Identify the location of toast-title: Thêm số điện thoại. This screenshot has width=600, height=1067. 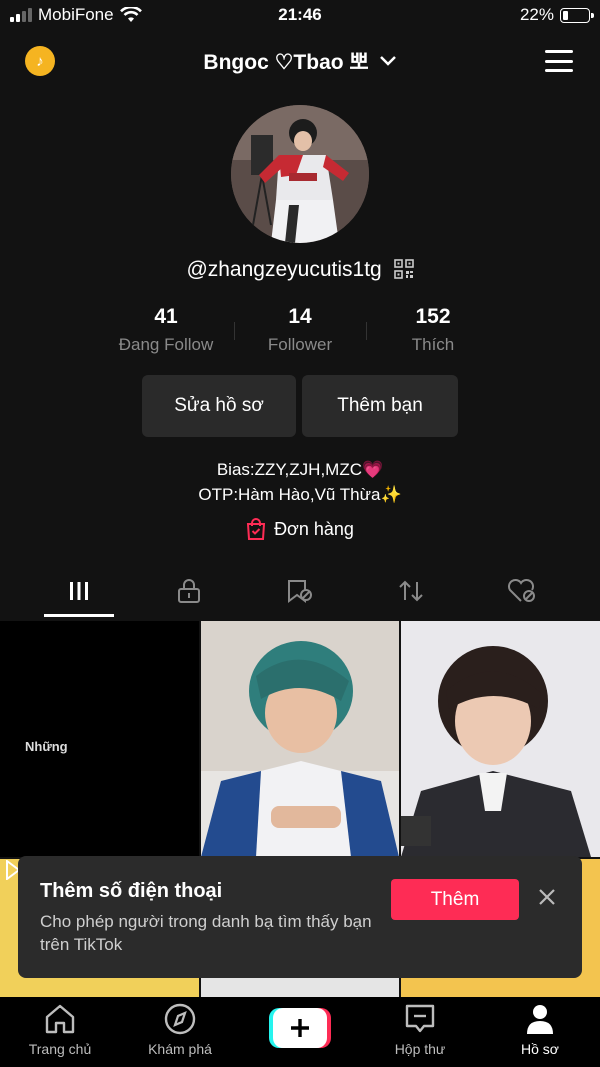
(131, 891).